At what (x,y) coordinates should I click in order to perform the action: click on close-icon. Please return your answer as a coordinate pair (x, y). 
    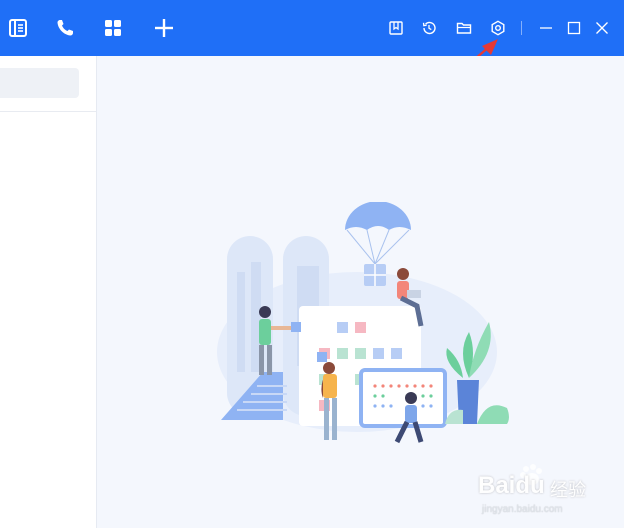
    Looking at the image, I should click on (602, 28).